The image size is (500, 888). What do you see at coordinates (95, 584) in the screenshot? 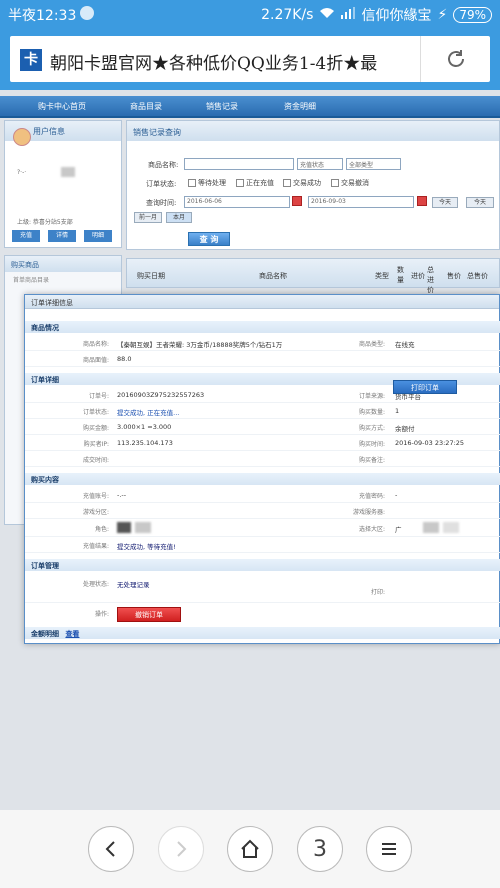
I see `process-label: 处理状态:` at bounding box center [95, 584].